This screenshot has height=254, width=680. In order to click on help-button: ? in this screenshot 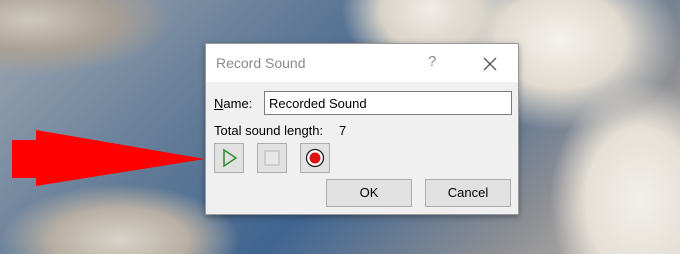, I will do `click(432, 61)`.